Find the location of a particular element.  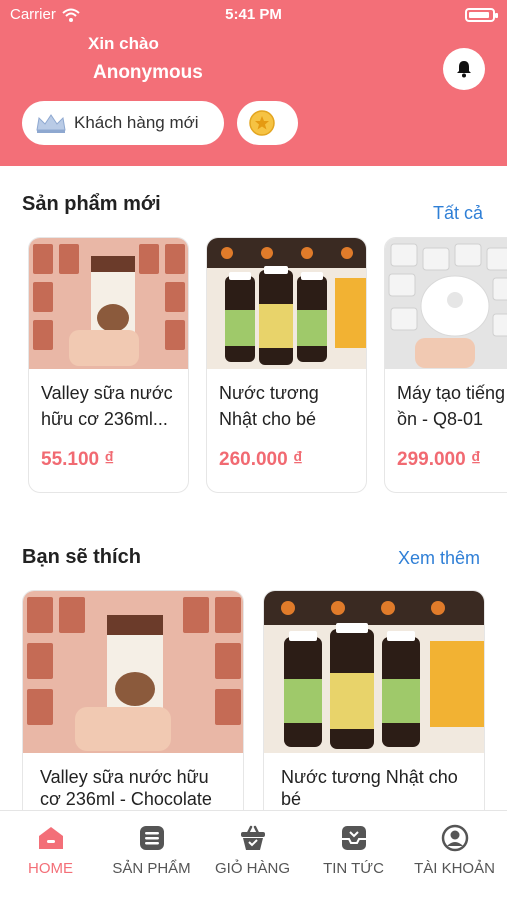

inbox-icon is located at coordinates (354, 838).